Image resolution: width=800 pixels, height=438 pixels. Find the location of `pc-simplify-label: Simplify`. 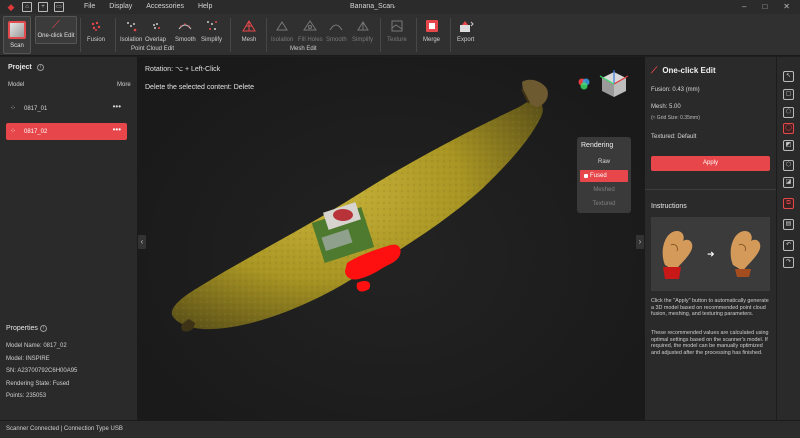

pc-simplify-label: Simplify is located at coordinates (212, 40).